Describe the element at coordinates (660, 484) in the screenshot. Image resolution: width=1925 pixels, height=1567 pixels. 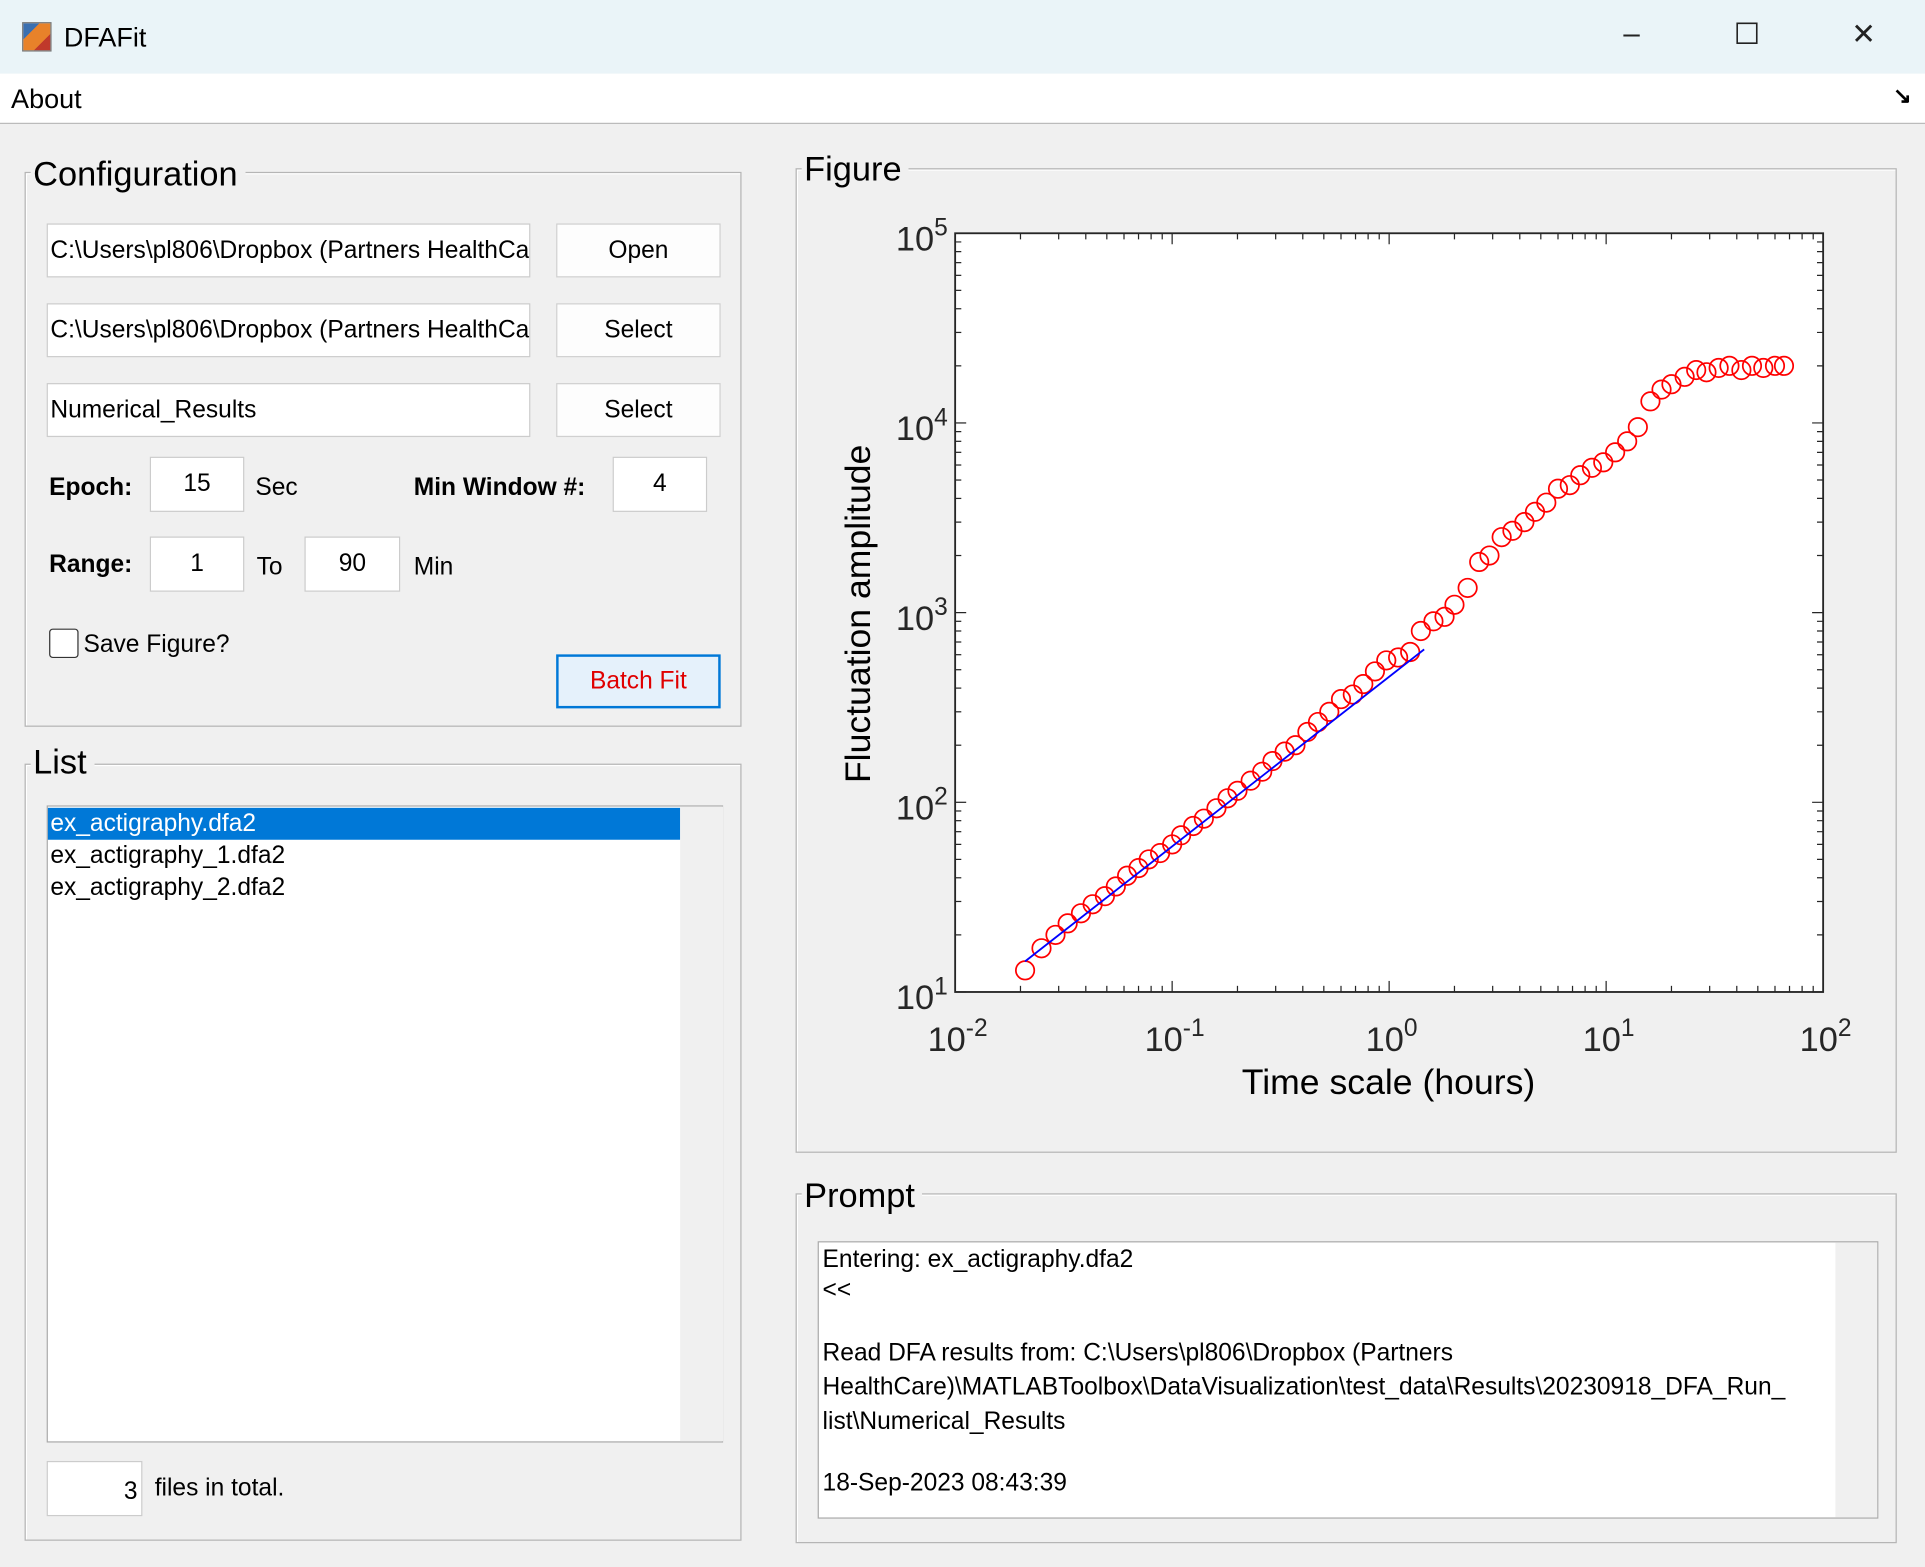
I see `min-window-field: 4` at that location.